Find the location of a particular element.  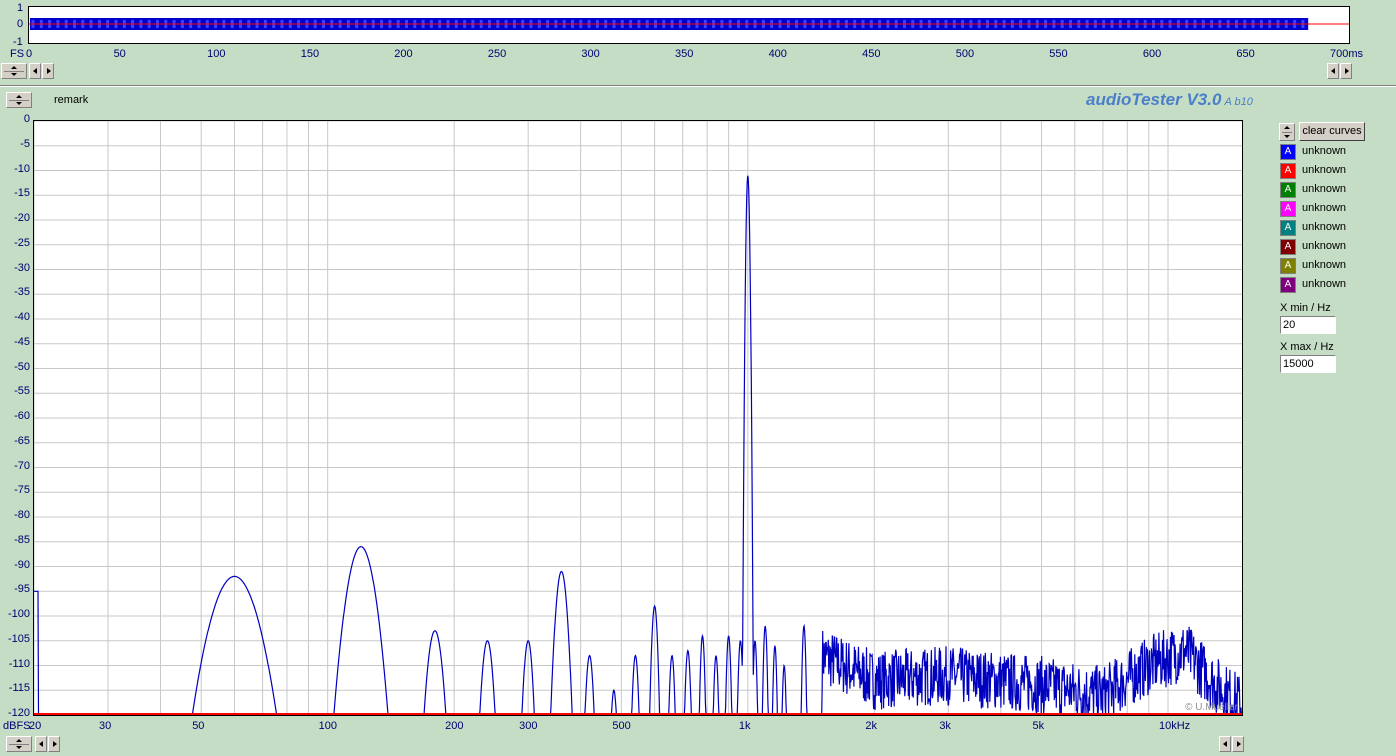

y-tick-label: -120 is located at coordinates (18, 713).